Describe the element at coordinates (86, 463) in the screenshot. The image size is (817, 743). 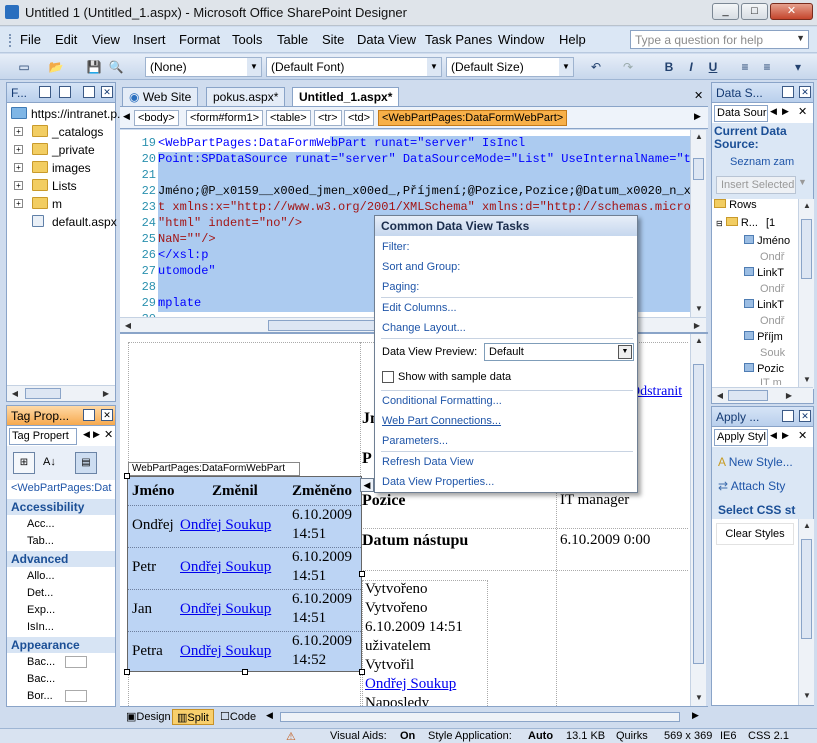
I see `show-set-properties-icon: ▤` at that location.